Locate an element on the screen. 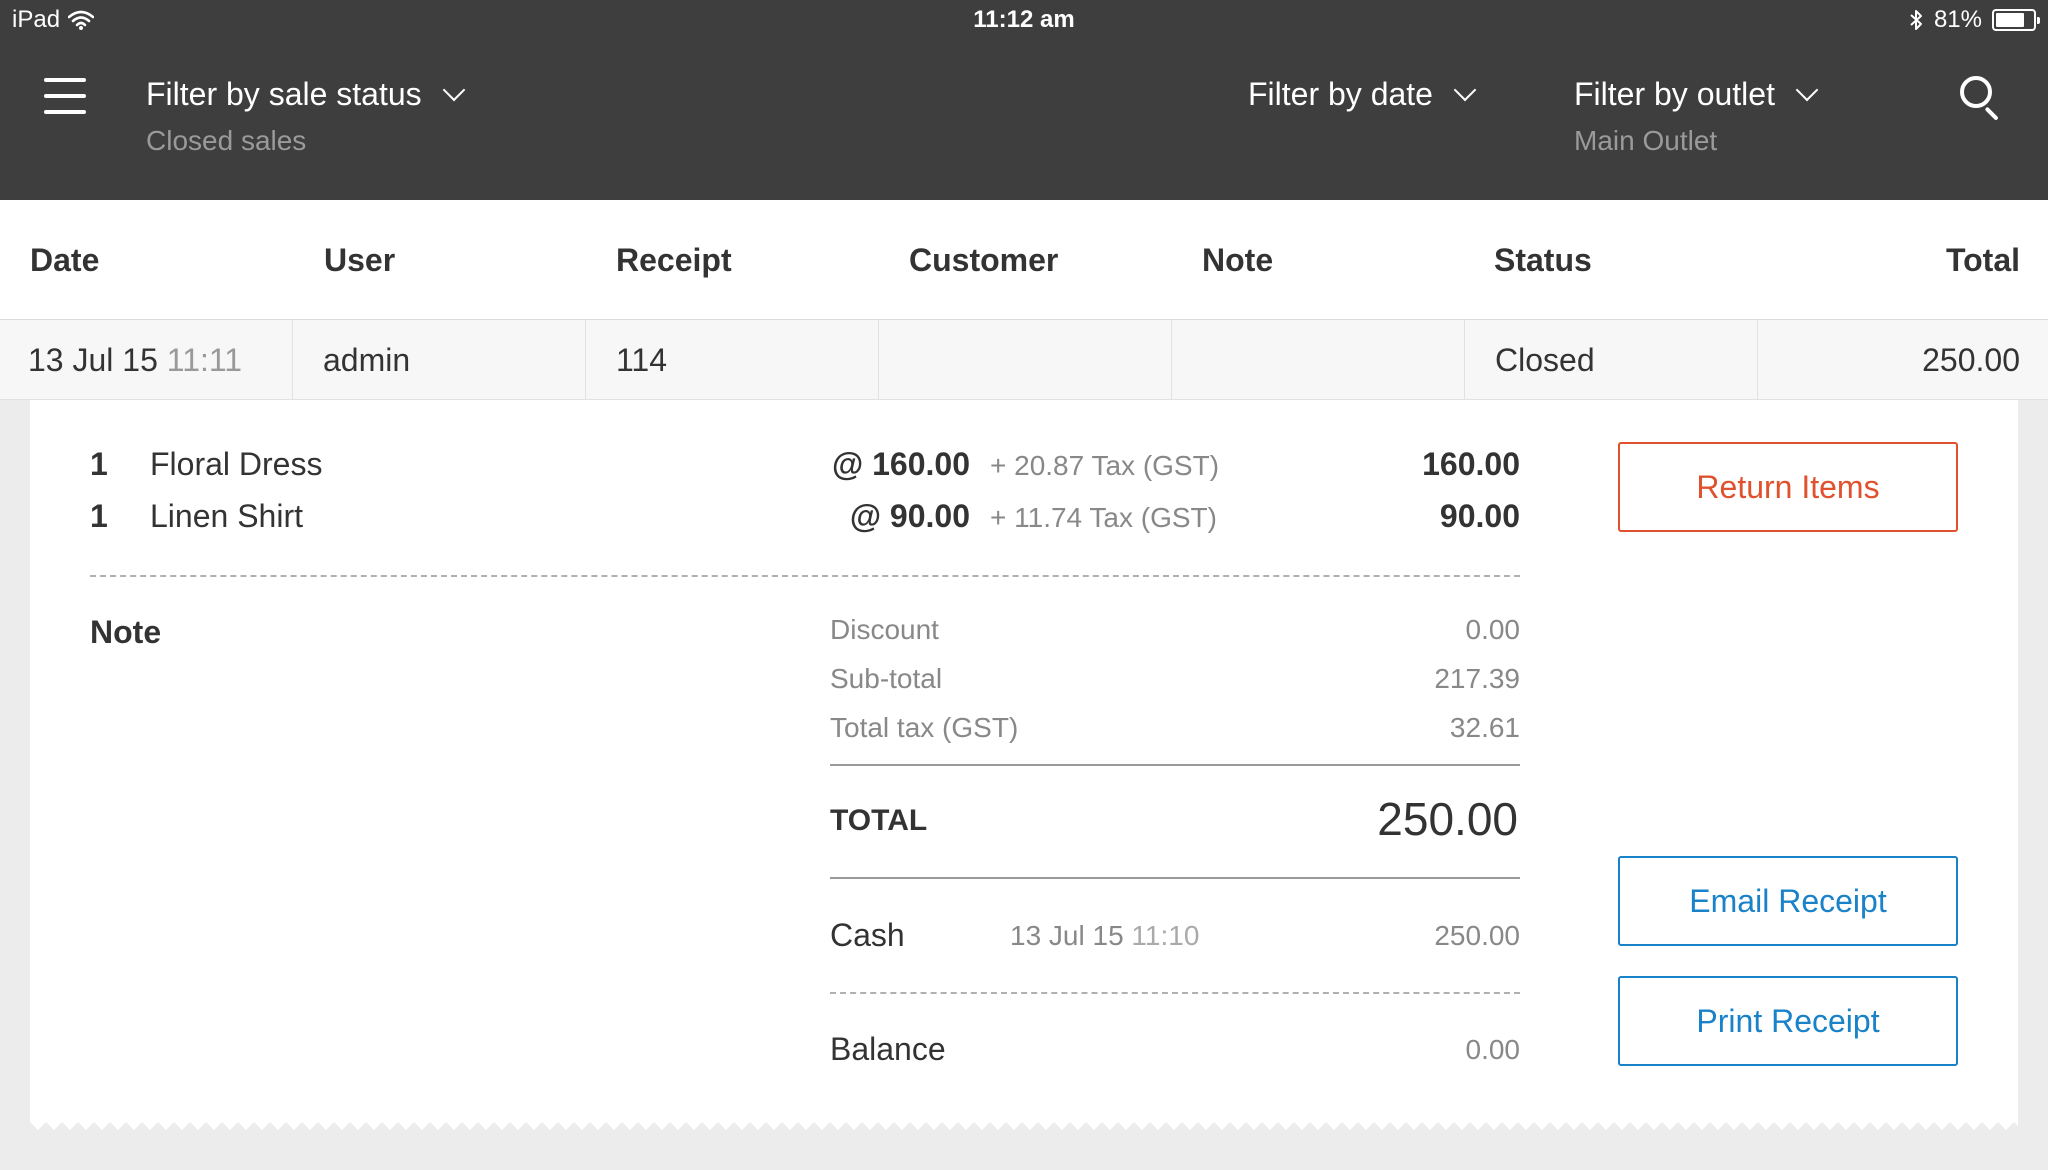  total-label: TOTAL is located at coordinates (879, 820).